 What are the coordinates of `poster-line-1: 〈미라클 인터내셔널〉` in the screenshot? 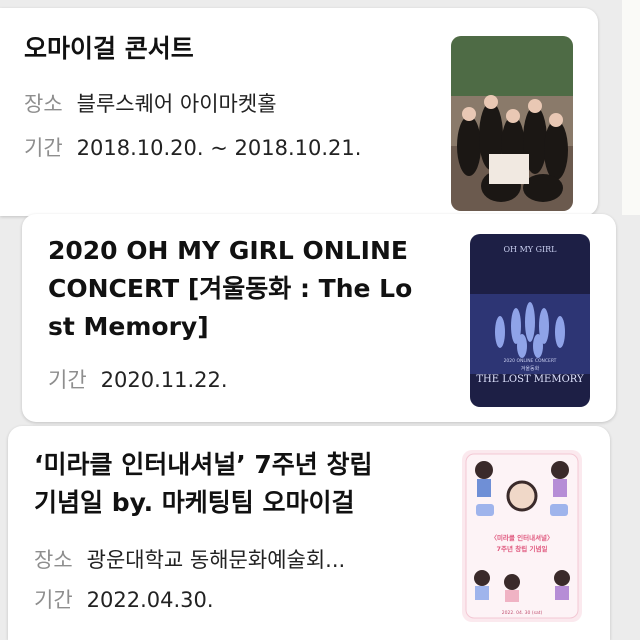 It's located at (521, 537).